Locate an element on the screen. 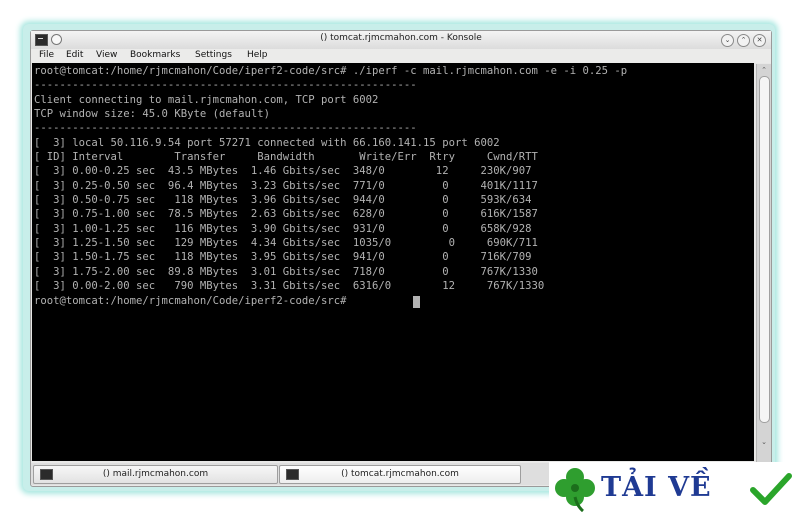  tab-mail-session: () mail.rjmcmahon.com is located at coordinates (155, 474).